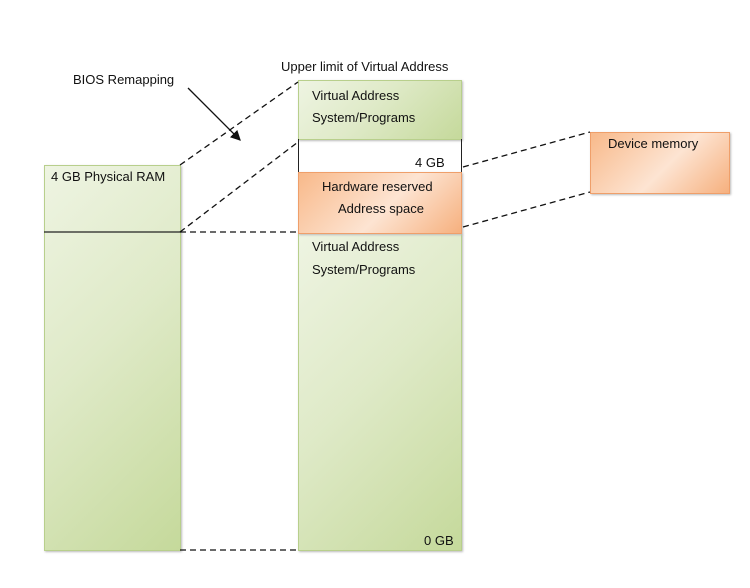 The width and height of the screenshot is (750, 588). I want to click on device-memory-label: Device memory, so click(653, 143).